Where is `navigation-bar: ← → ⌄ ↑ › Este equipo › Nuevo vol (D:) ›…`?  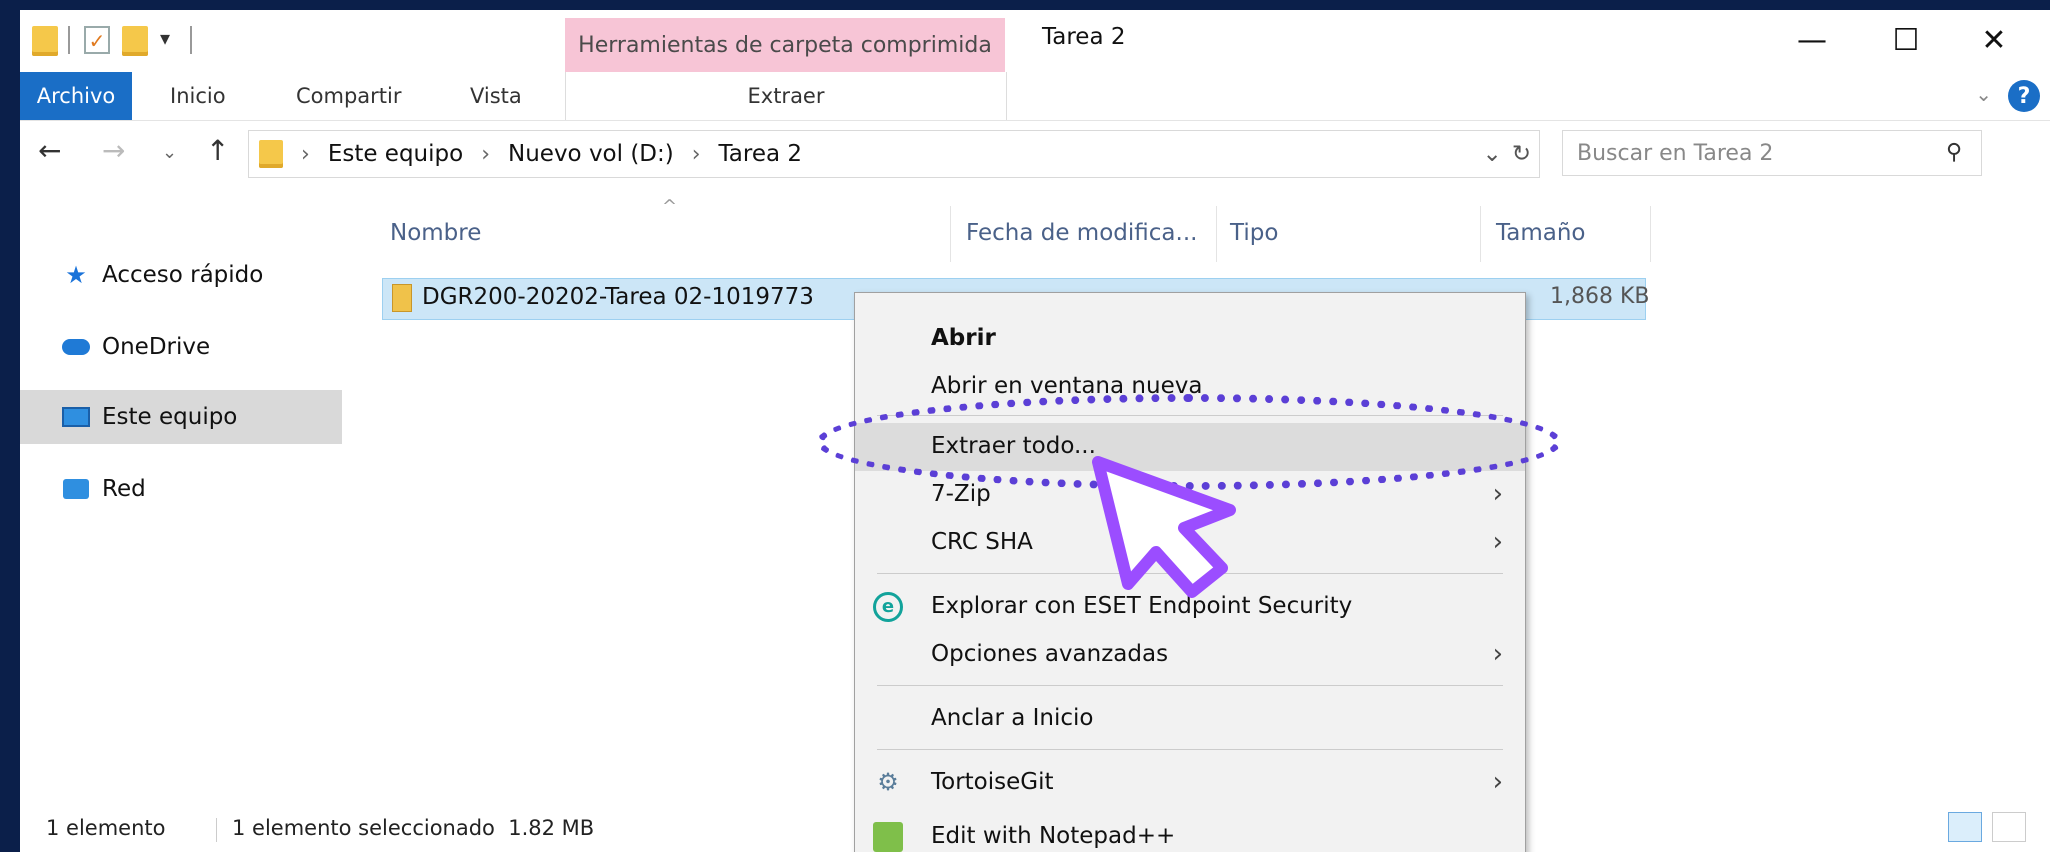
navigation-bar: ← → ⌄ ↑ › Este equipo › Nuevo vol (D:) ›… is located at coordinates (1035, 154).